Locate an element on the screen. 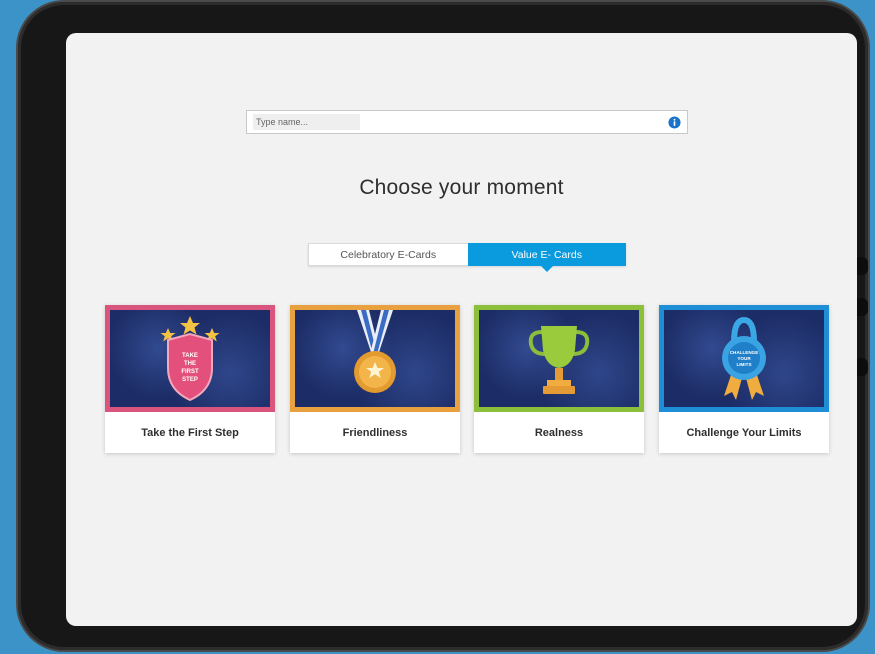 The image size is (875, 654). ecard-label: Friendliness is located at coordinates (375, 432).